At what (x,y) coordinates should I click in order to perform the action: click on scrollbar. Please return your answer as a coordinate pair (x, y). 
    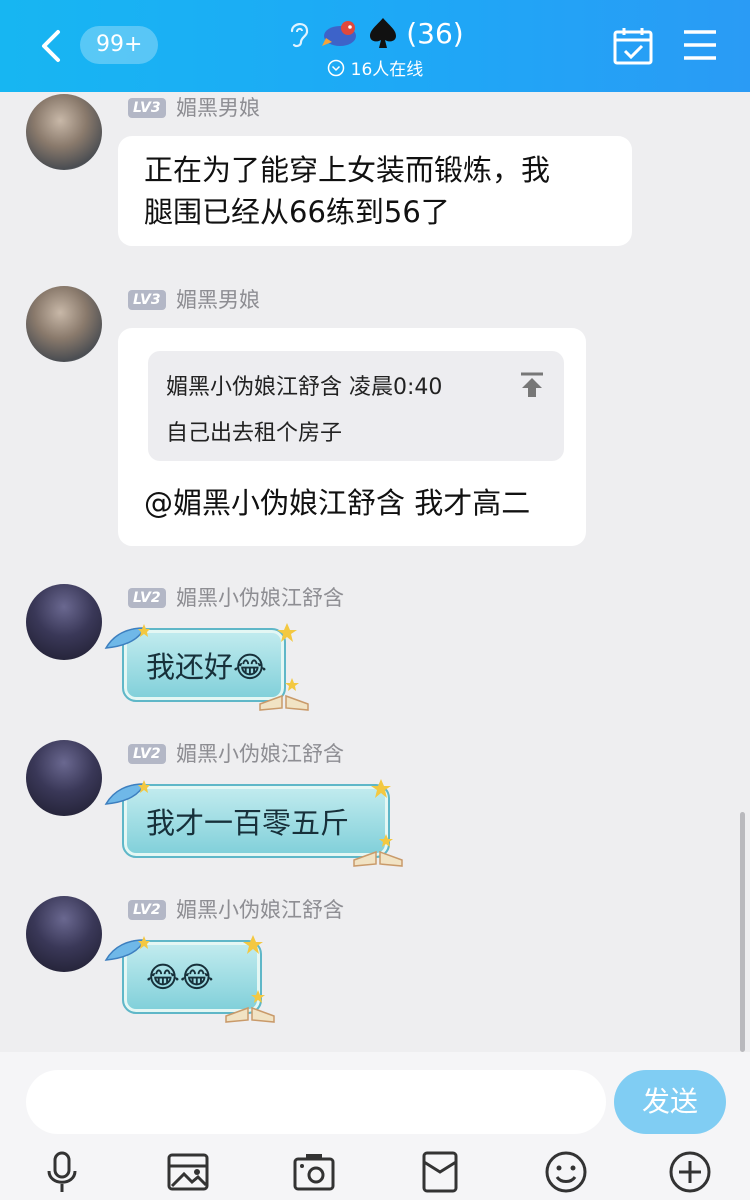
    Looking at the image, I should click on (742, 932).